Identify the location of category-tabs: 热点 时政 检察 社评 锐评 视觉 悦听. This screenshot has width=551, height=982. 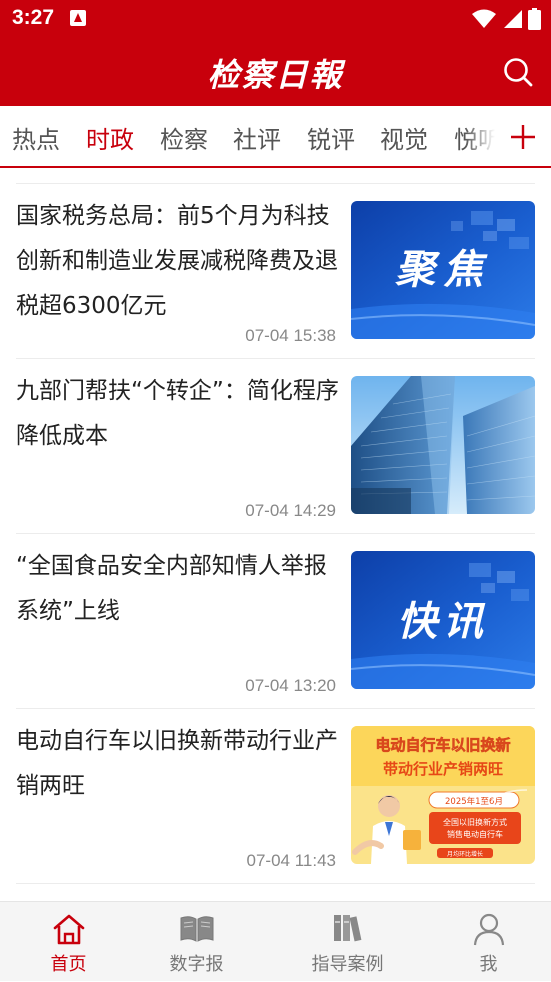
(275, 137).